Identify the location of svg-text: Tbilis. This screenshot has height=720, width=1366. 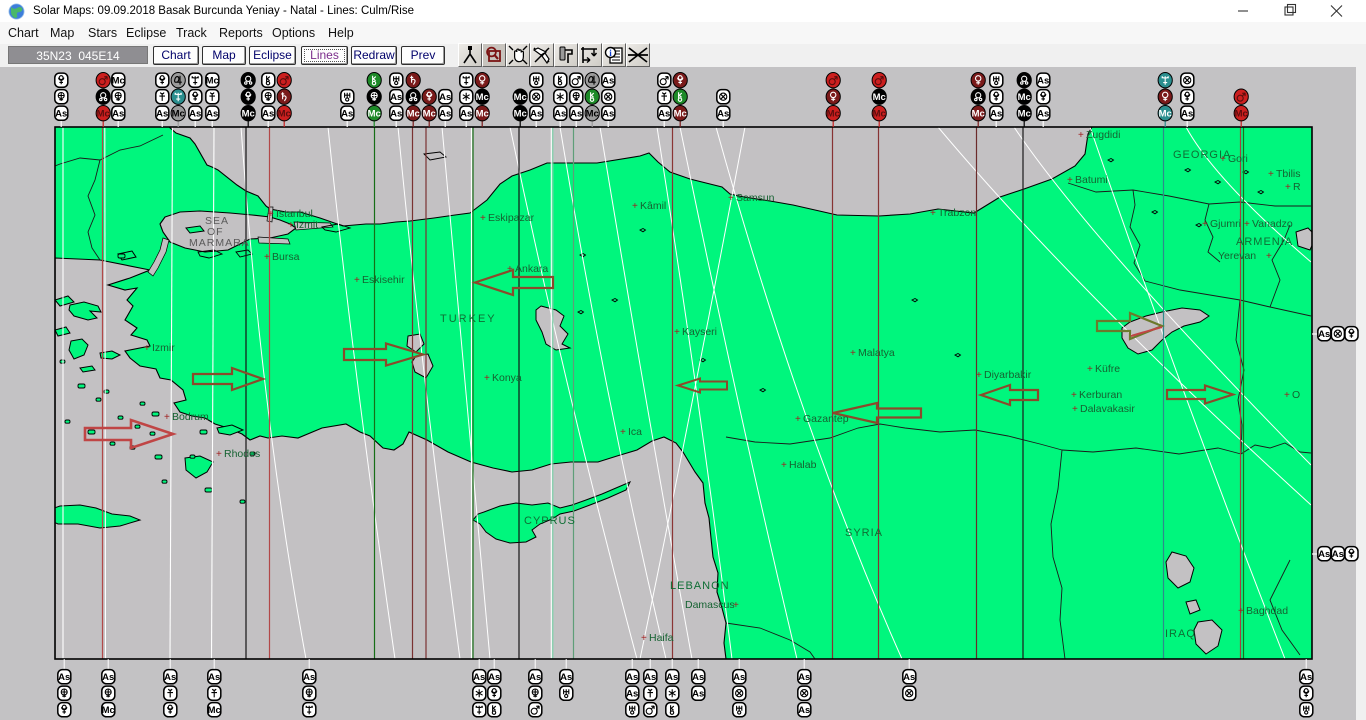
(1288, 174).